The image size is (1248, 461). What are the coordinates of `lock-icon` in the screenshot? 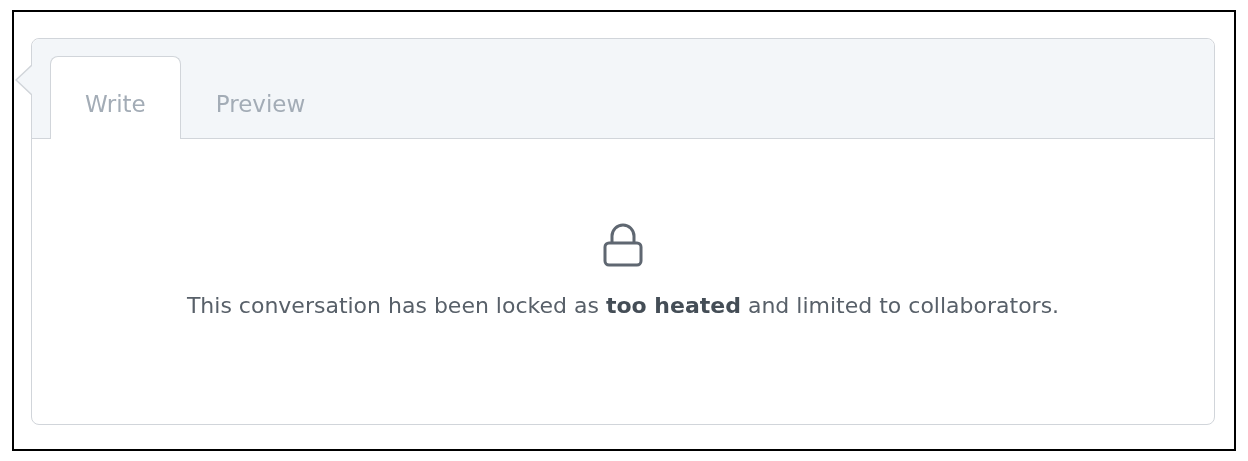 It's located at (623, 245).